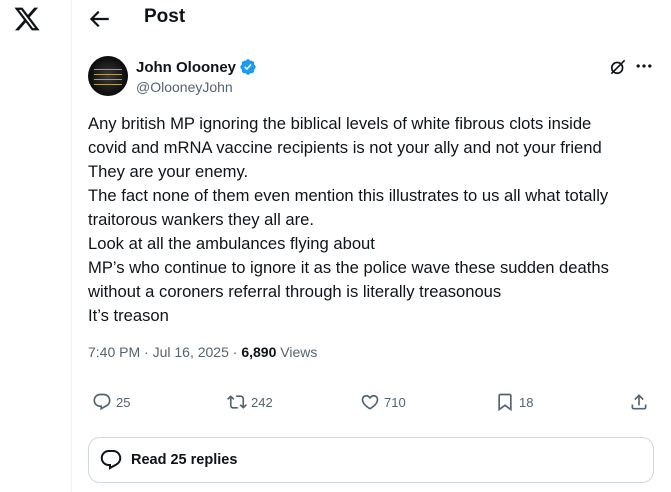  I want to click on verified-badge-icon, so click(248, 67).